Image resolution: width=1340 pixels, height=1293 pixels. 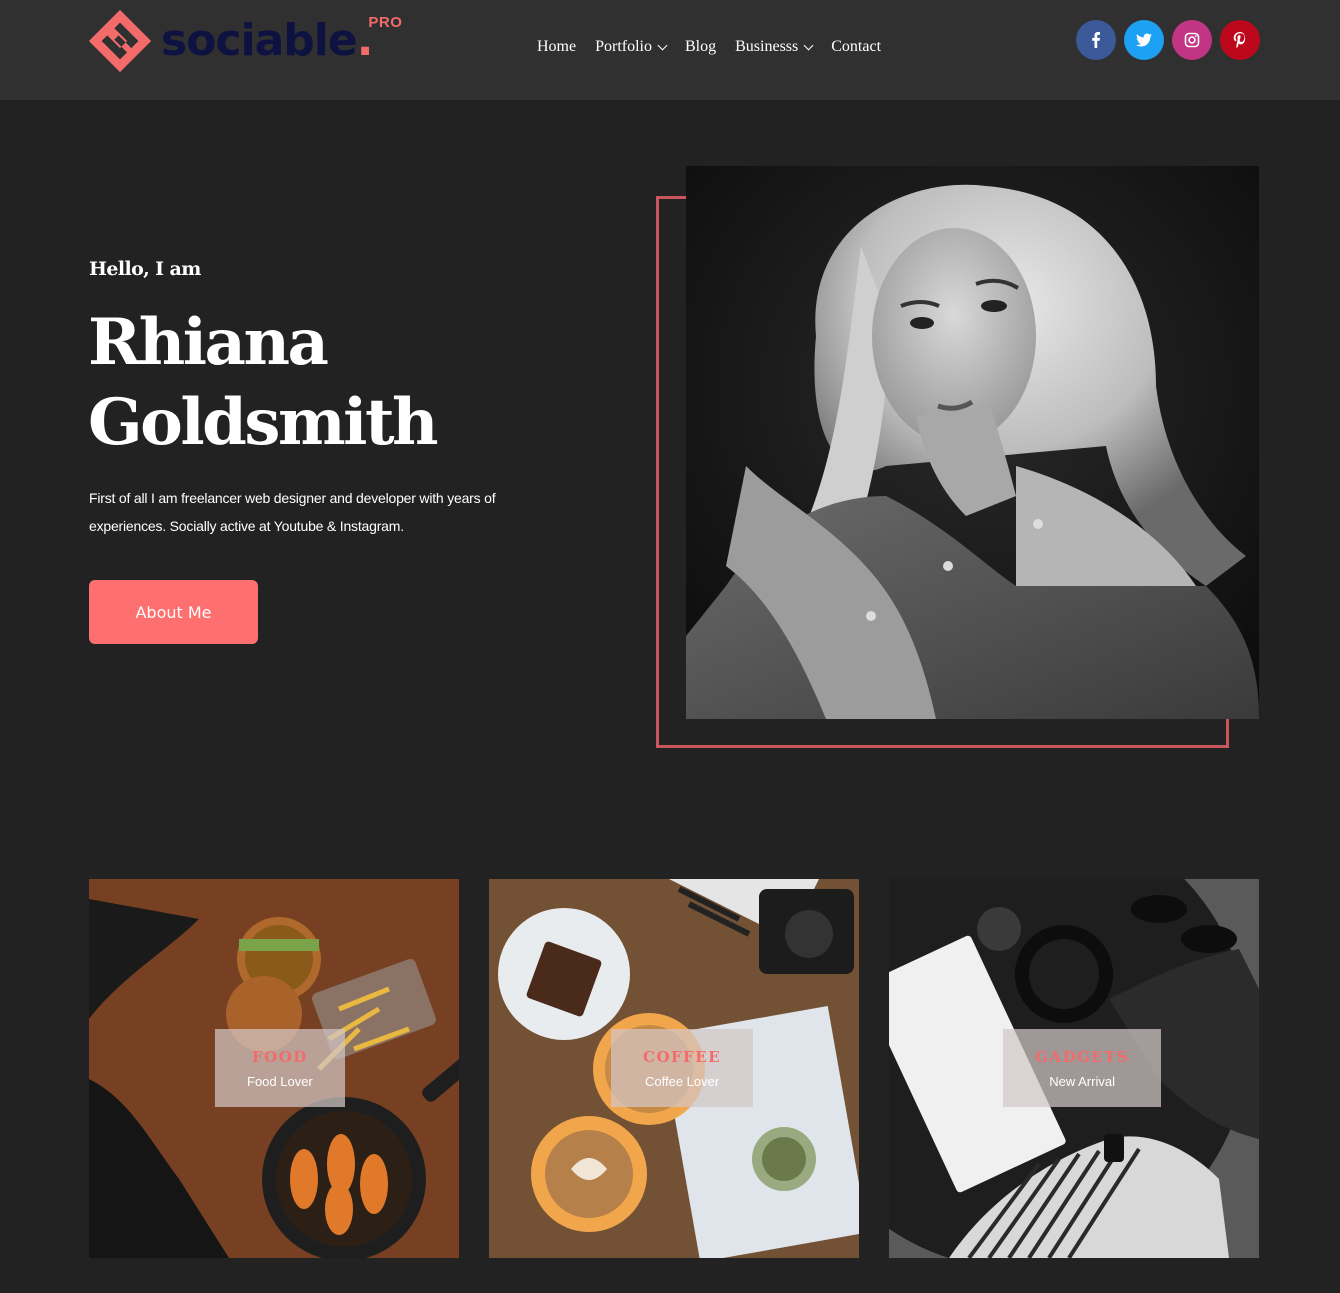 I want to click on brand-logo: sociable. PRO, so click(x=246, y=41).